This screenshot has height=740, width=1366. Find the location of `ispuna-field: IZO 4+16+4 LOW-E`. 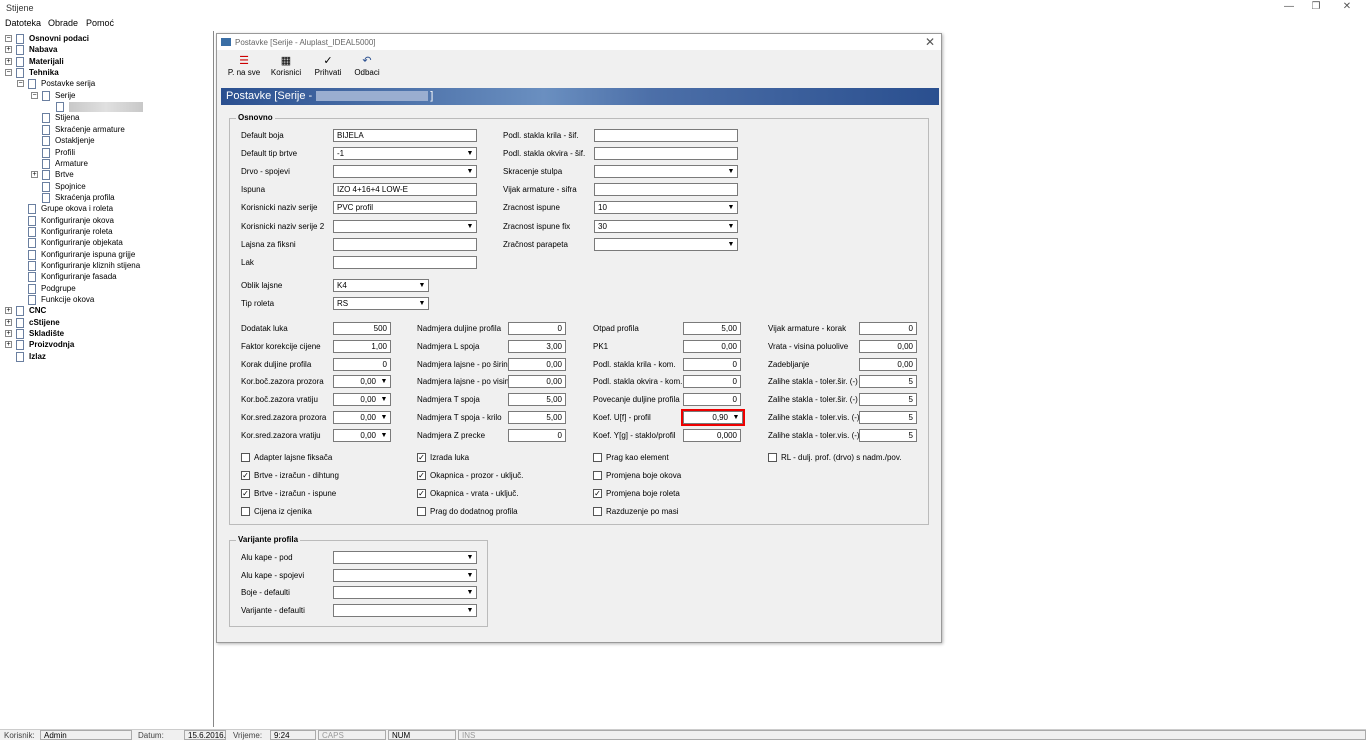

ispuna-field: IZO 4+16+4 LOW-E is located at coordinates (405, 190).